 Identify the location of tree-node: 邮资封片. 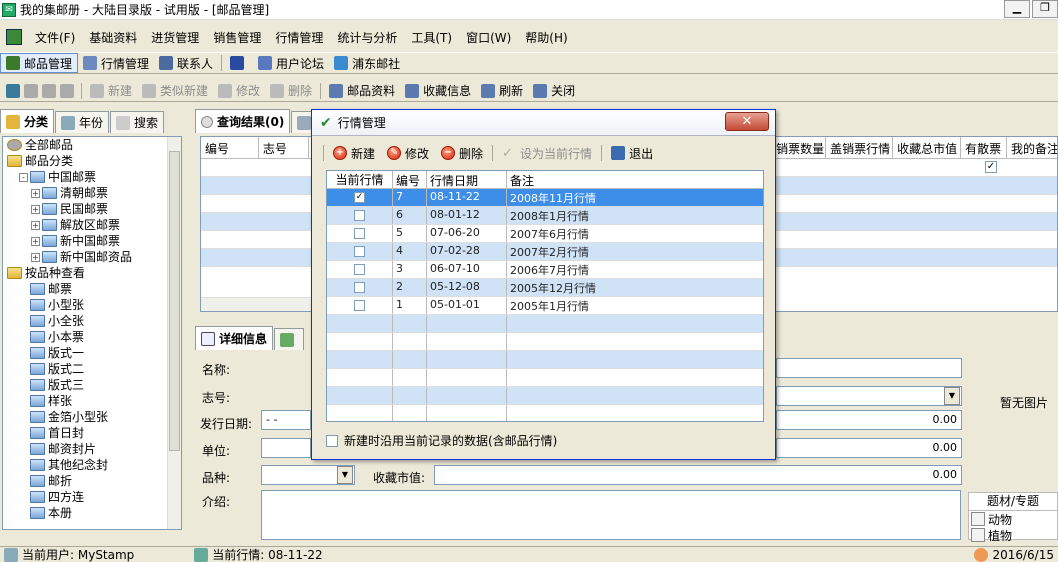
(92, 449).